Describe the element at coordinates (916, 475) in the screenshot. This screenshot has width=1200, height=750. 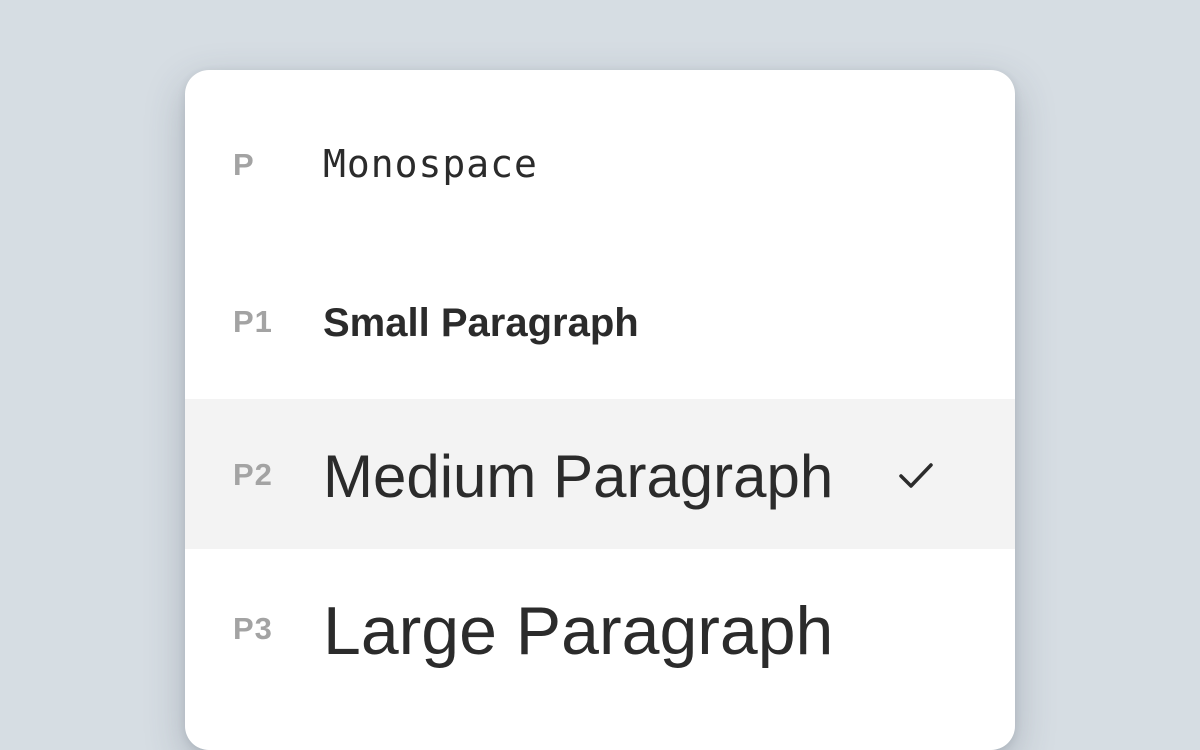
I see `checkmark-icon` at that location.